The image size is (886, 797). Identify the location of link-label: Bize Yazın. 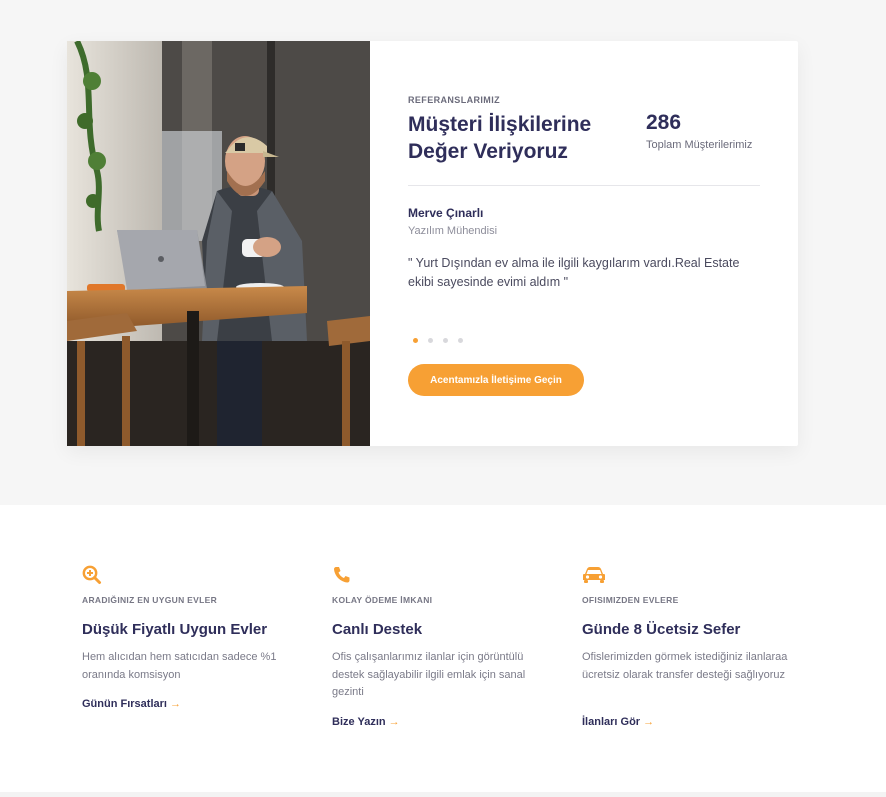
(359, 722).